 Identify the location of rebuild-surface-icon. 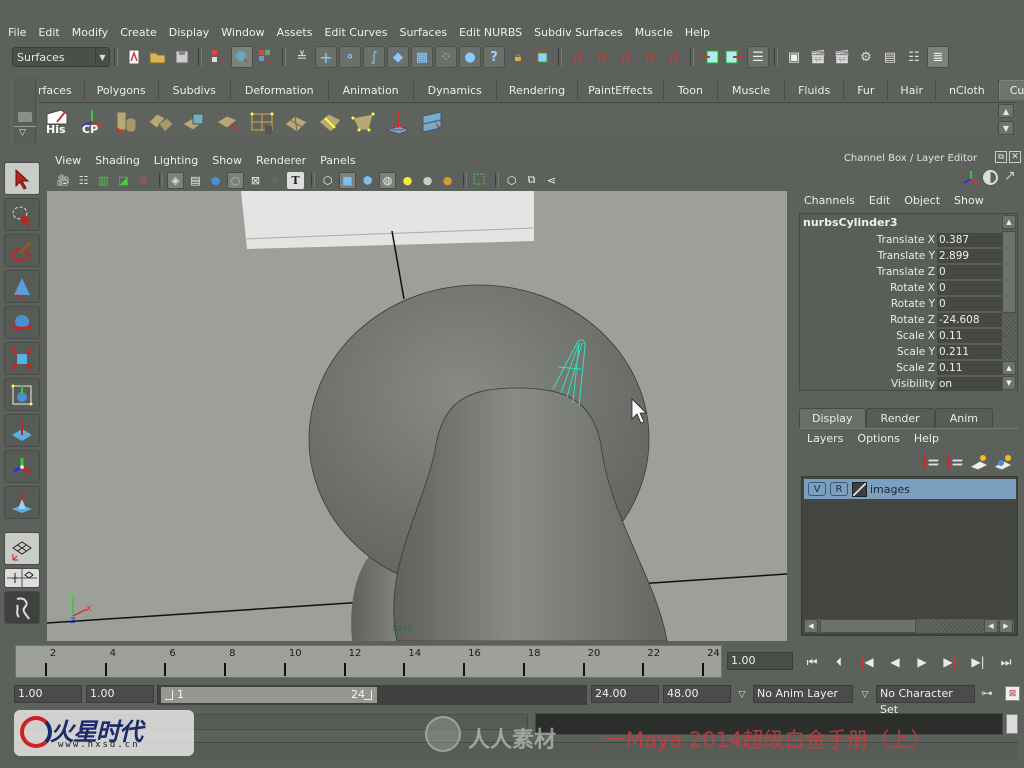
(296, 122).